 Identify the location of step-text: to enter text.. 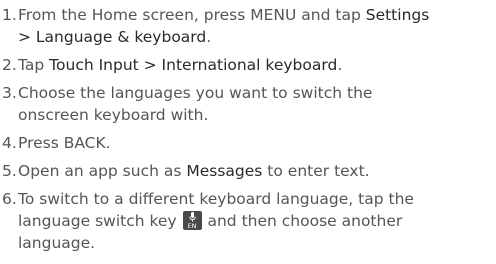
(316, 171).